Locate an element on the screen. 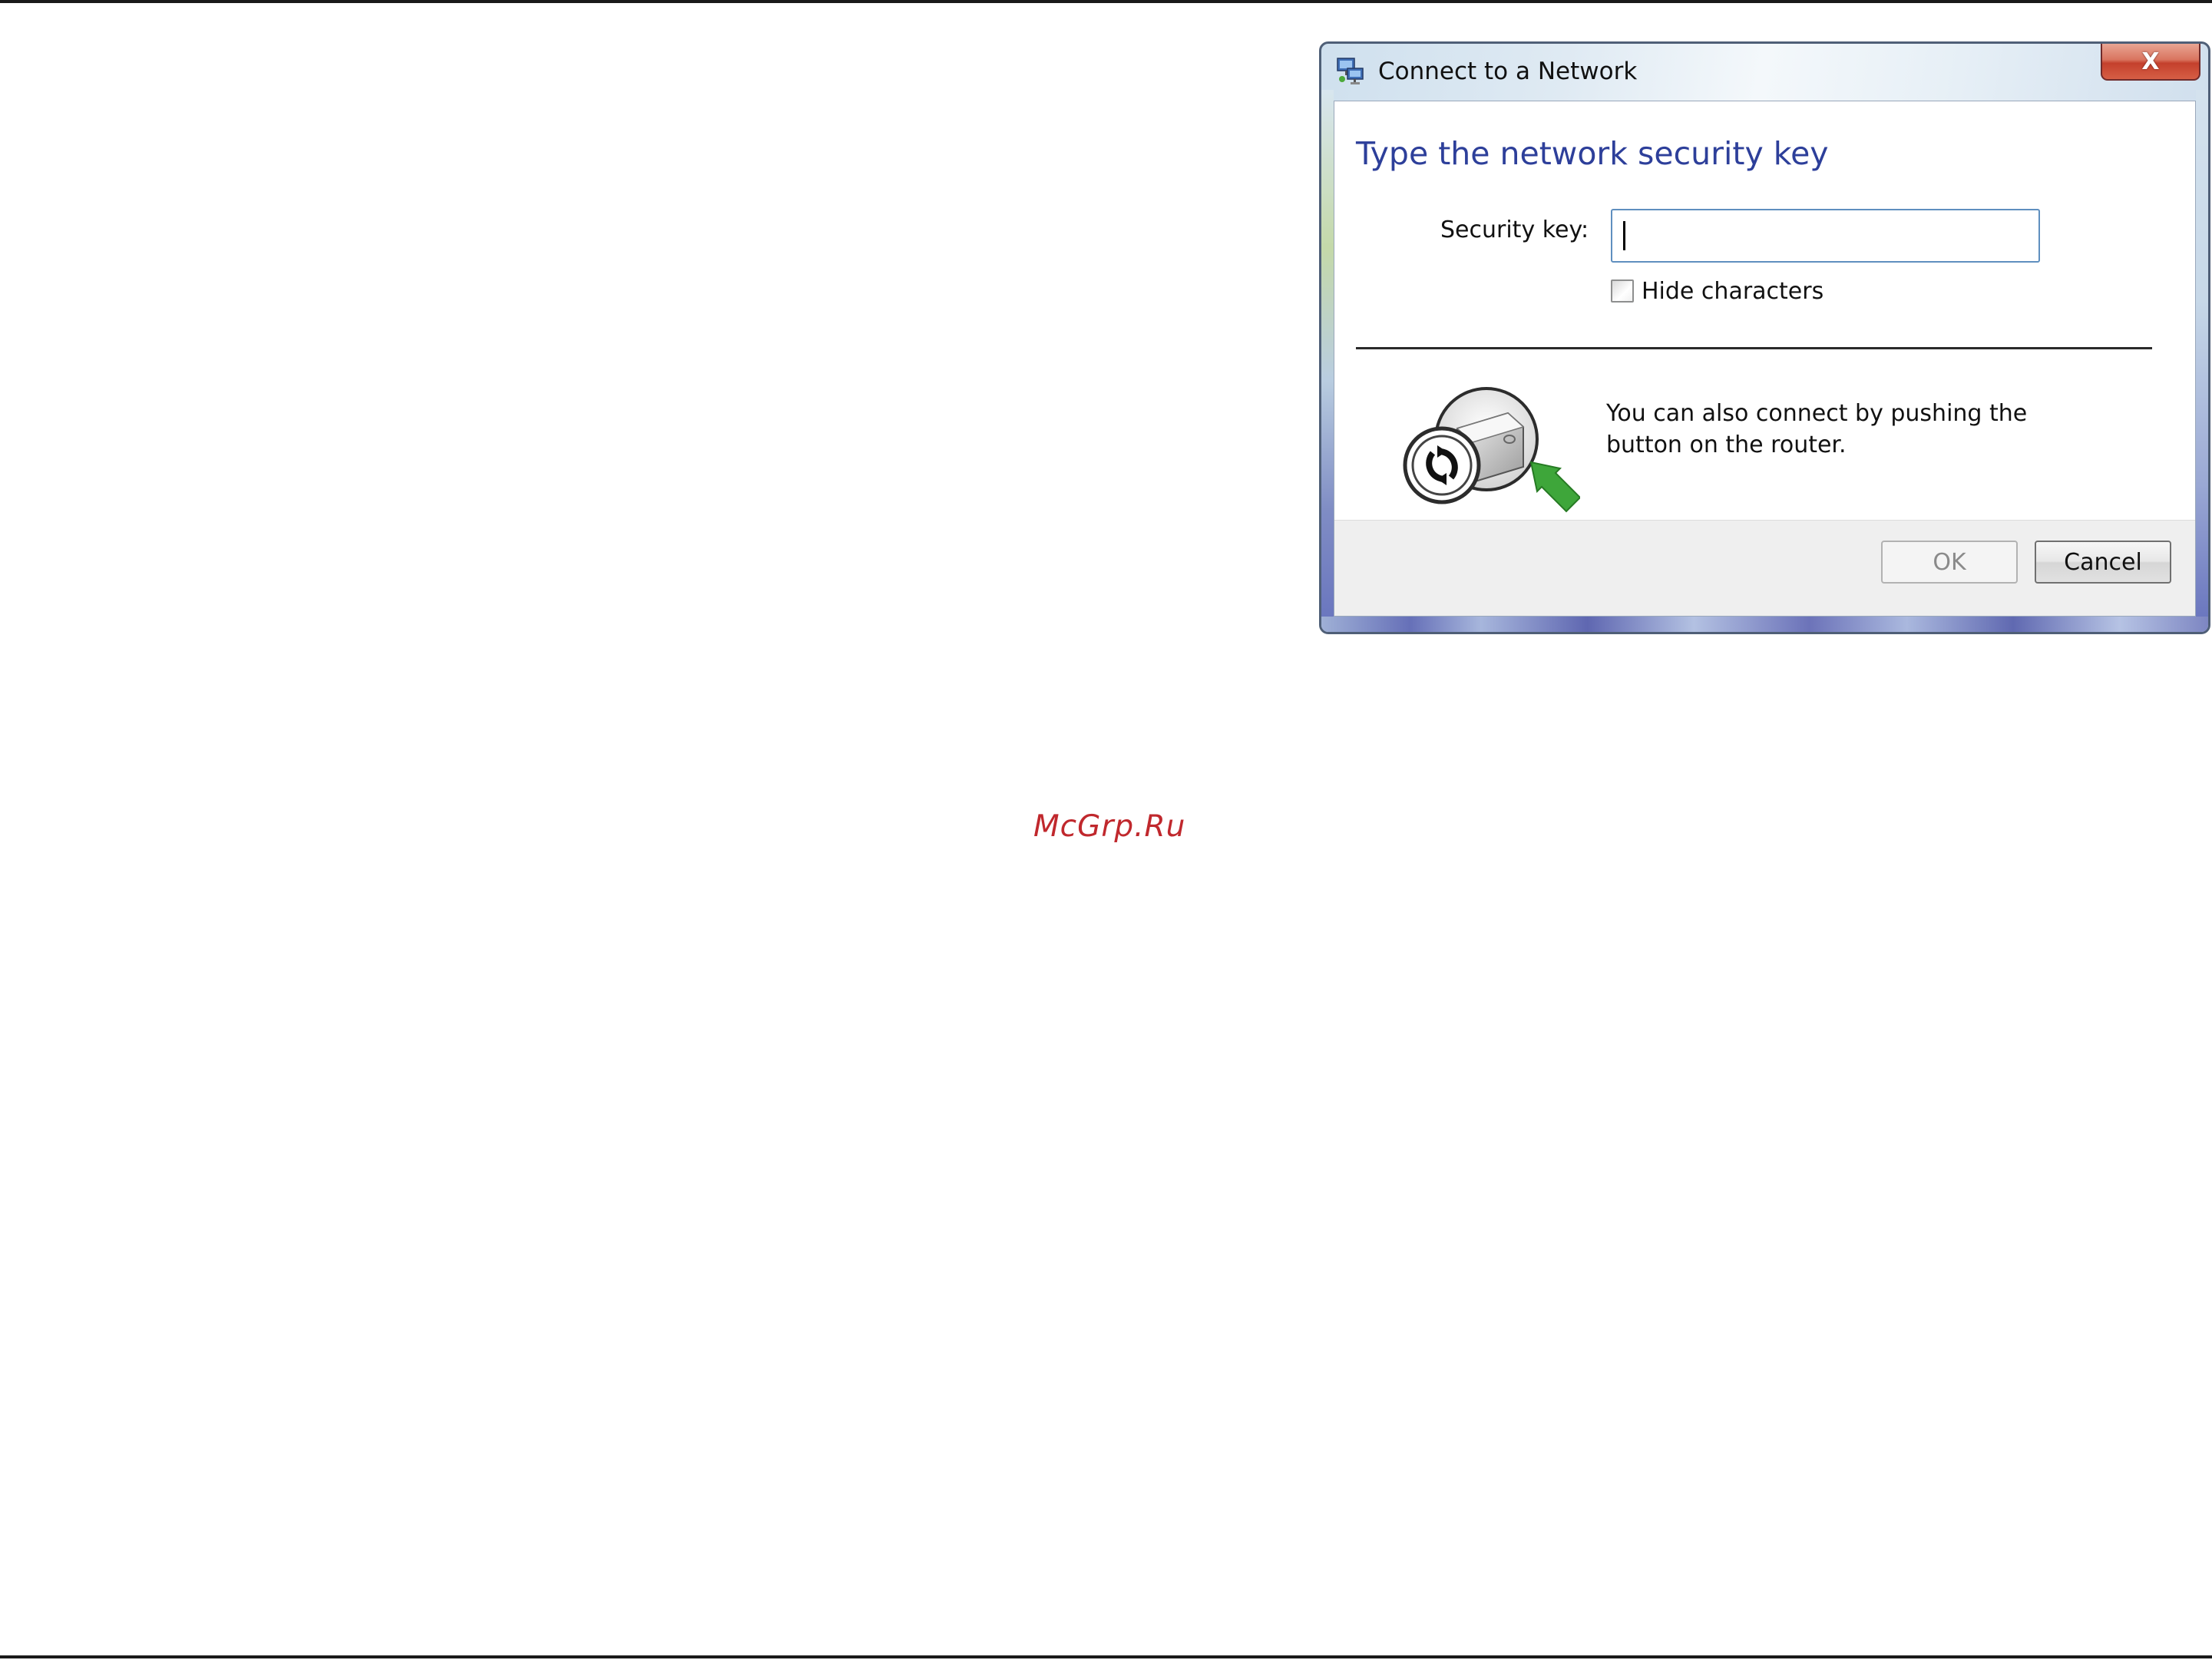 The image size is (2212, 1660). close-icon: X is located at coordinates (2151, 61).